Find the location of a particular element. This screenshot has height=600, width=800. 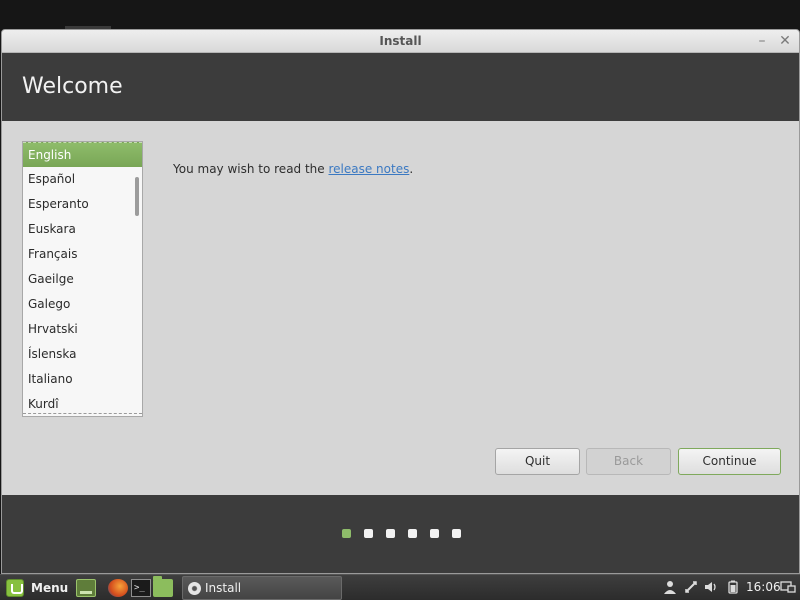

disc-icon is located at coordinates (194, 588).